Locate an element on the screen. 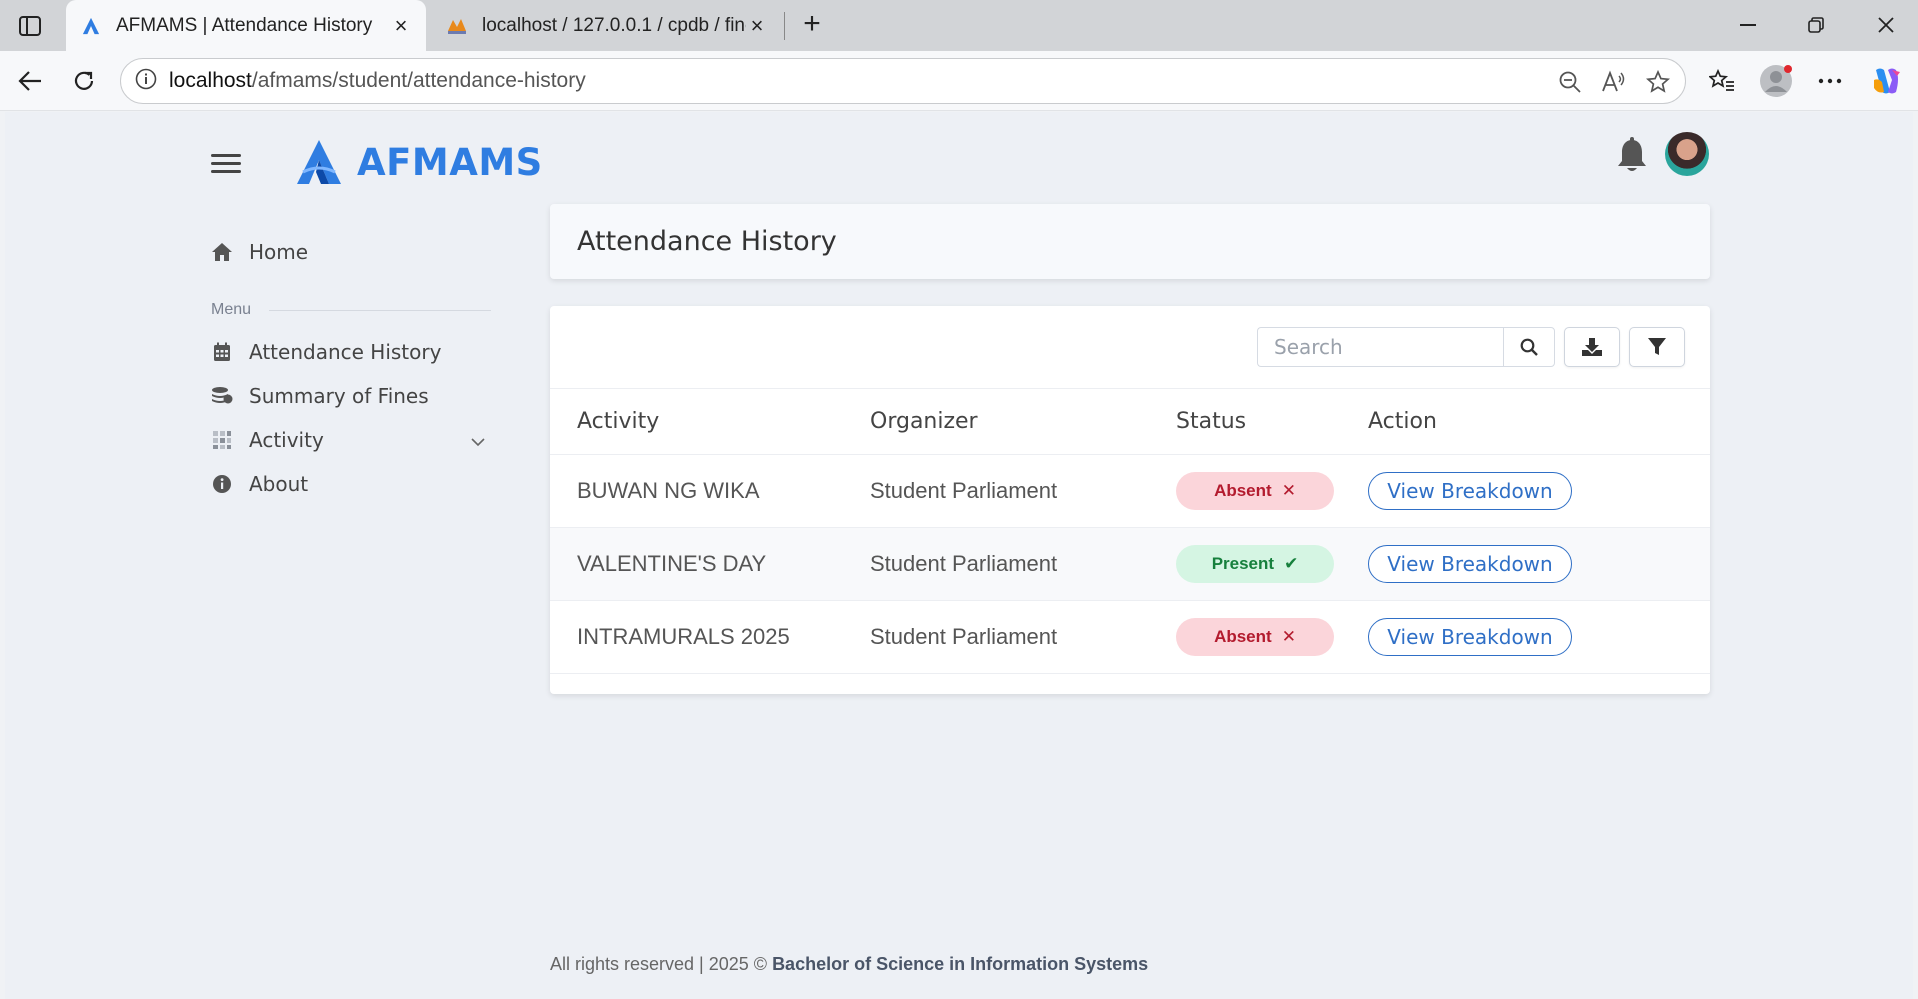  table-toolbar is located at coordinates (1471, 347).